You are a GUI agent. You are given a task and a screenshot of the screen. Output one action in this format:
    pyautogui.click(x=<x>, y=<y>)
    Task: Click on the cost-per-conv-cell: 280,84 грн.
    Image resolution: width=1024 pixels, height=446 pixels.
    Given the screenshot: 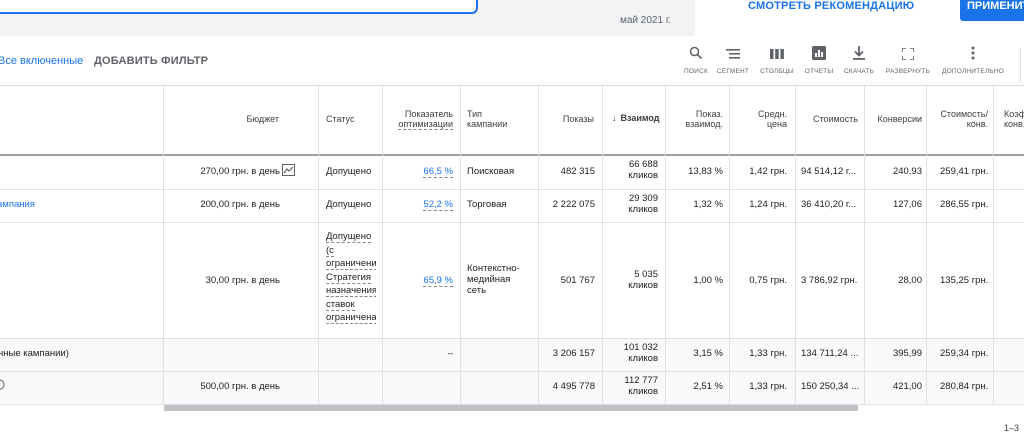 What is the action you would take?
    pyautogui.click(x=964, y=386)
    